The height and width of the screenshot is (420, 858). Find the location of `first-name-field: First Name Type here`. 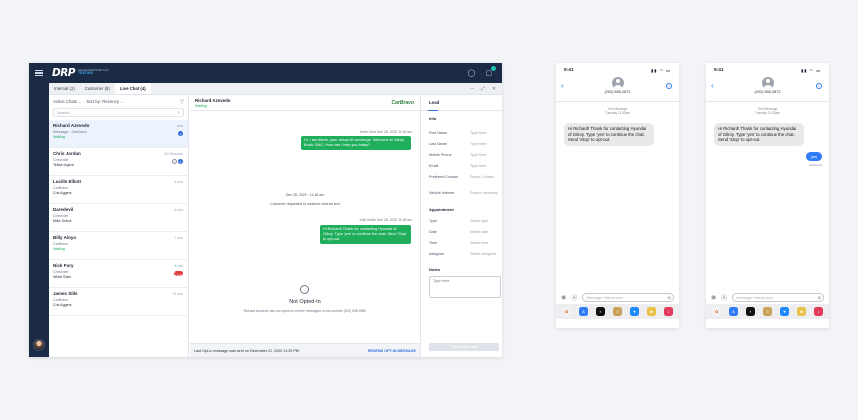

first-name-field: First Name Type here is located at coordinates (464, 133).